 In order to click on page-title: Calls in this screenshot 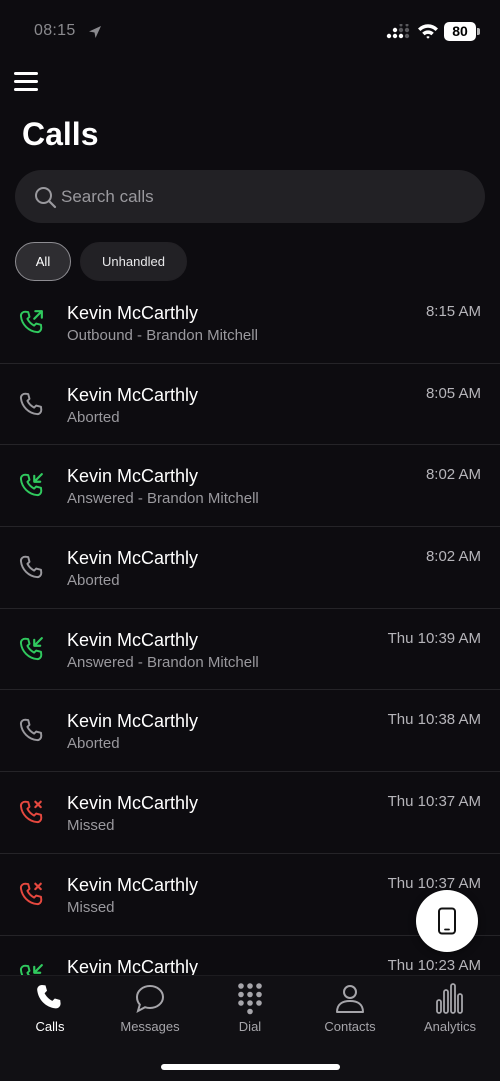, I will do `click(60, 134)`.